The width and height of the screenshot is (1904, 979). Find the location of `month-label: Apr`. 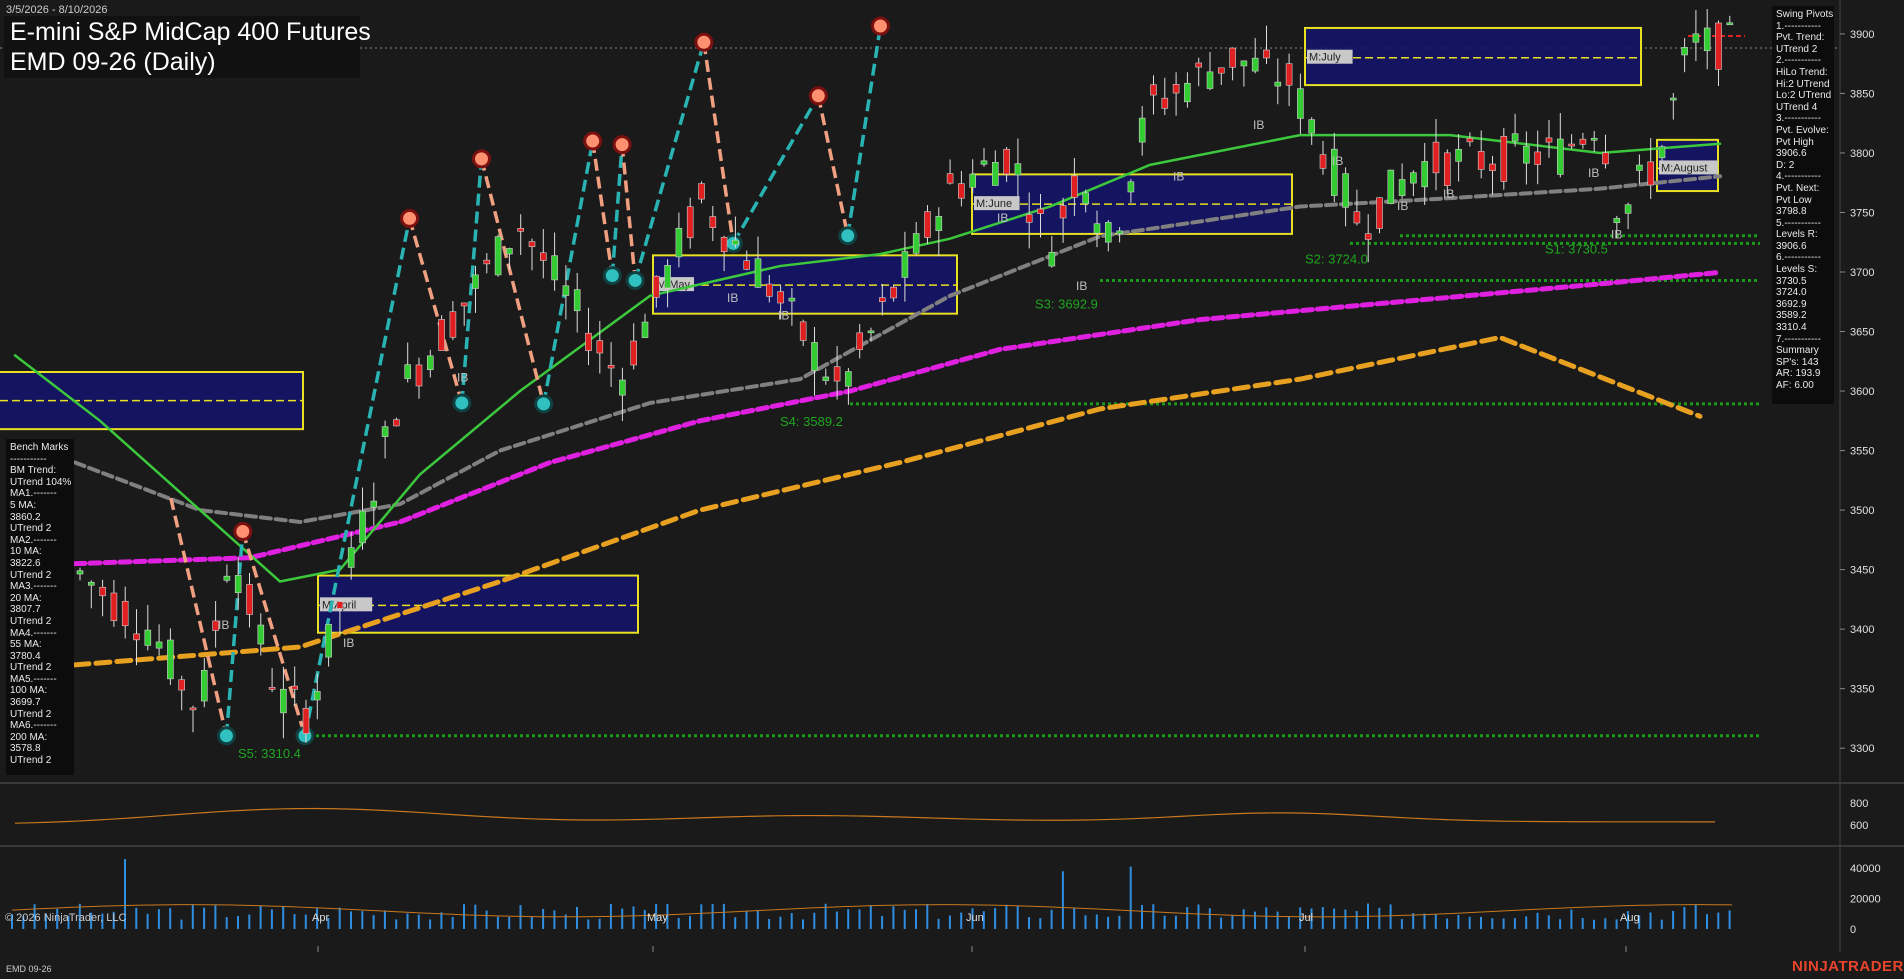

month-label: Apr is located at coordinates (320, 918).